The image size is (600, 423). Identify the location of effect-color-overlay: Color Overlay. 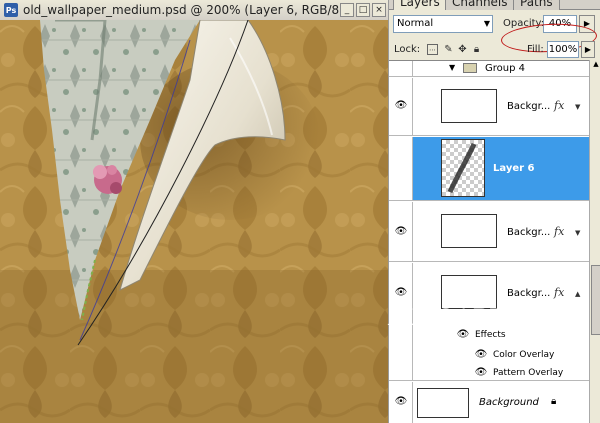
(523, 355).